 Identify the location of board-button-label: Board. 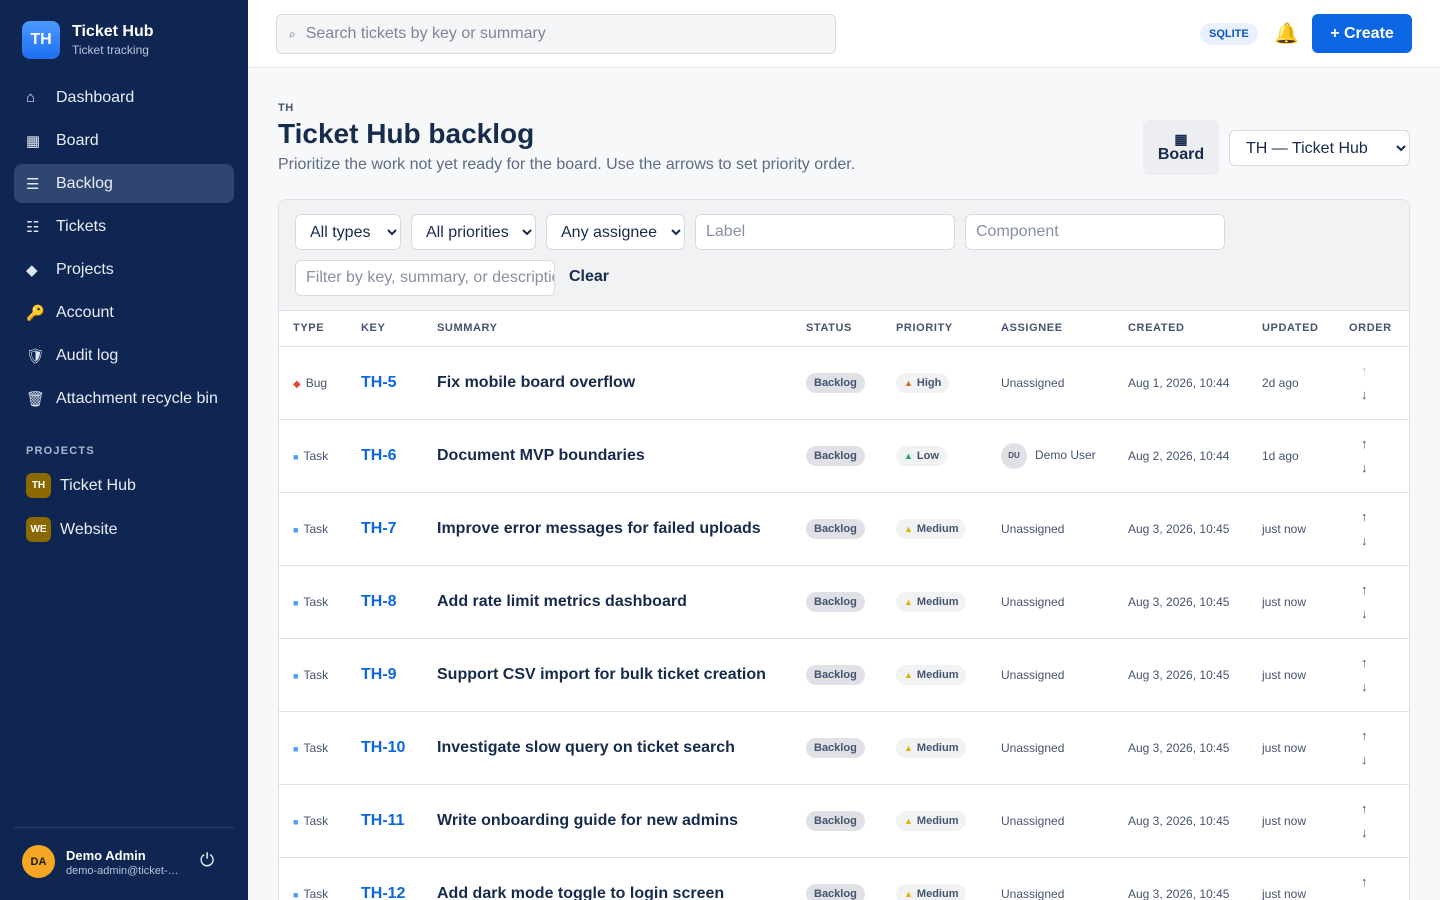
(1181, 154).